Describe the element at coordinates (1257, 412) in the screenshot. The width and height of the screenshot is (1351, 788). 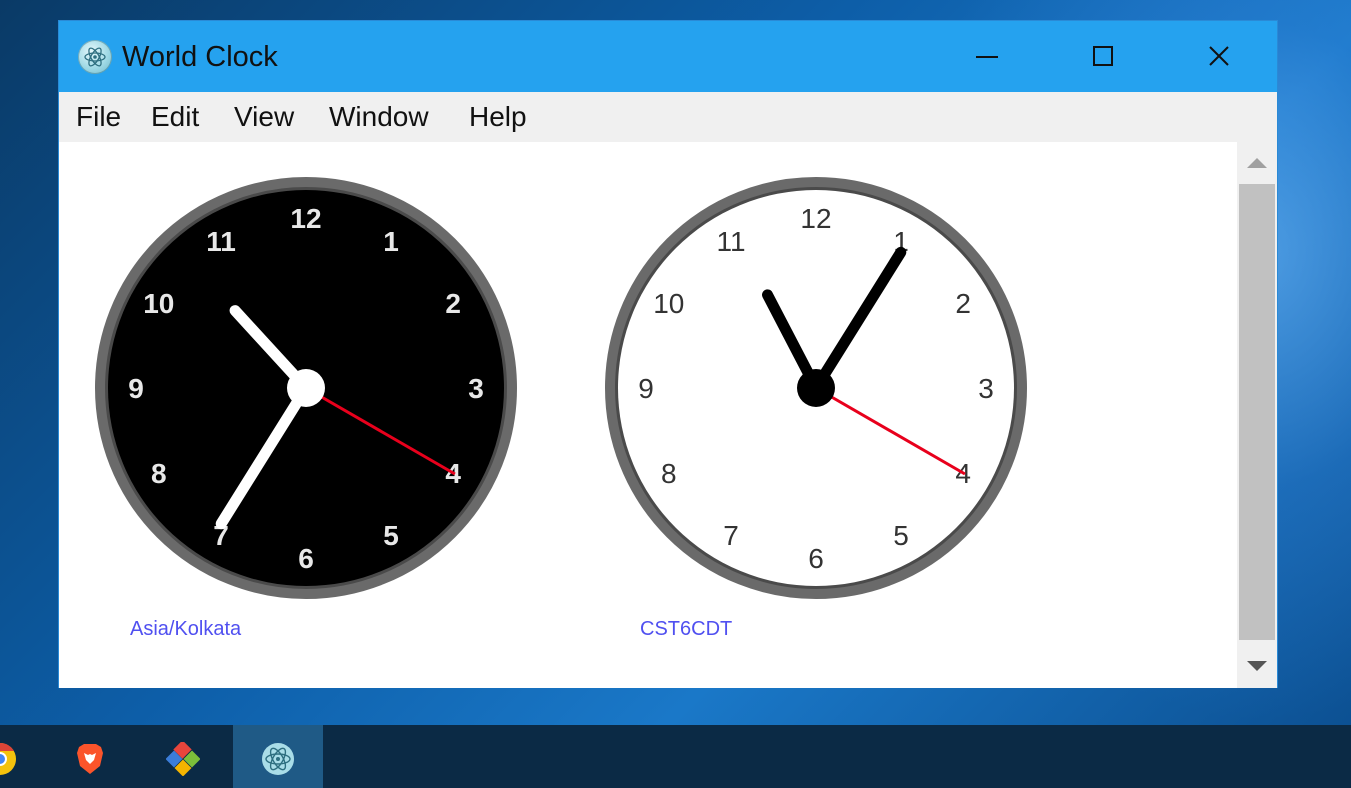
I see `scroll-thumb` at that location.